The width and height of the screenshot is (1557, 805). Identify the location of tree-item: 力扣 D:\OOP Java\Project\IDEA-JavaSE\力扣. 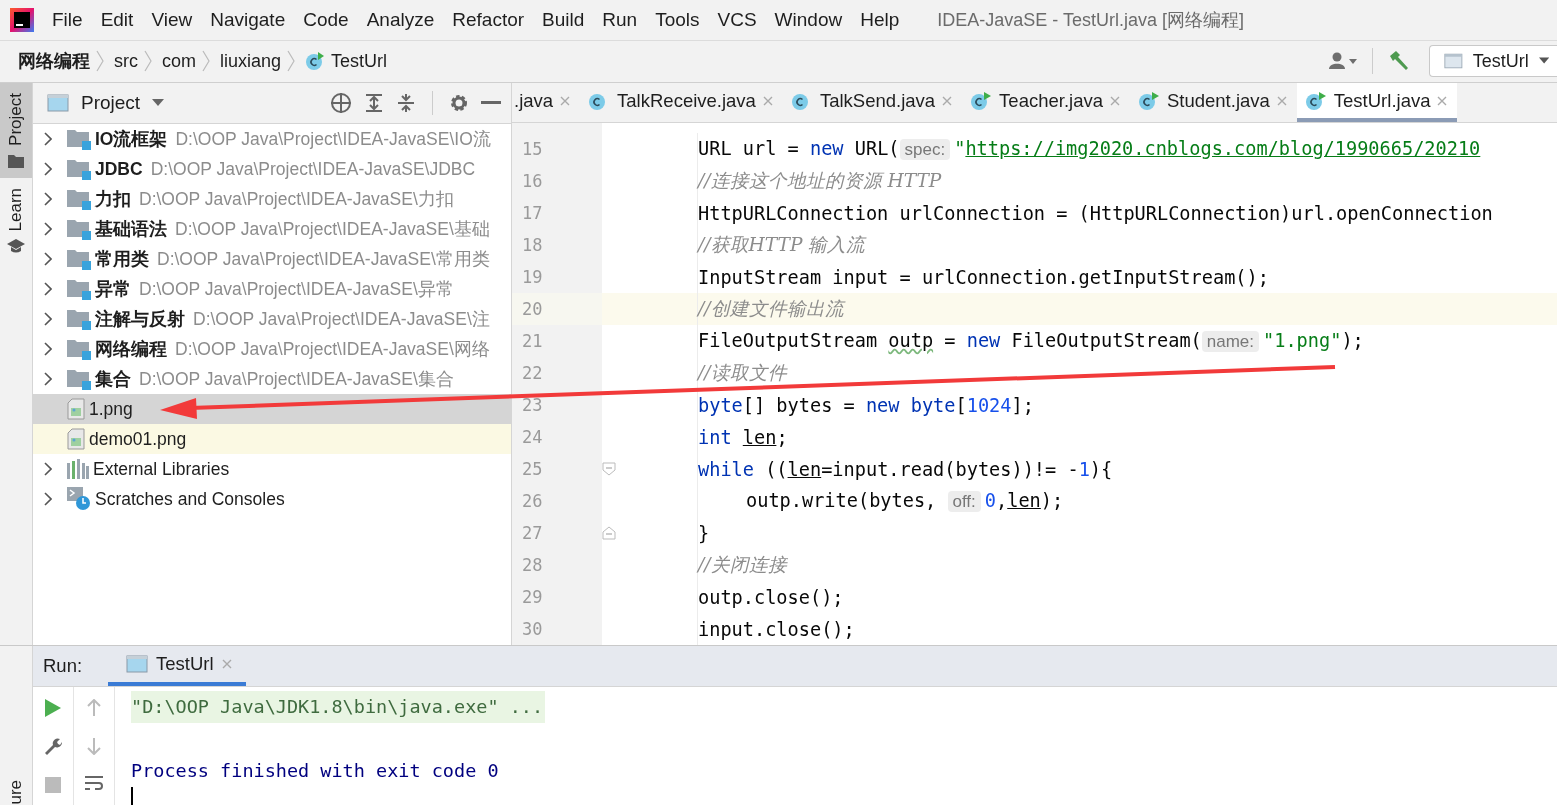
(272, 199).